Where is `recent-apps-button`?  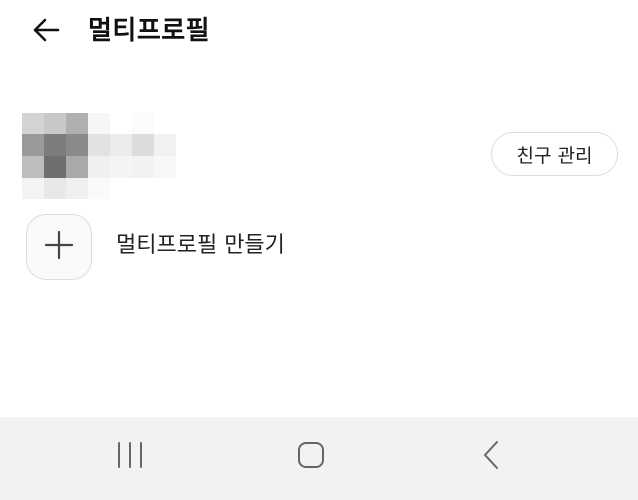
recent-apps-button is located at coordinates (130, 457).